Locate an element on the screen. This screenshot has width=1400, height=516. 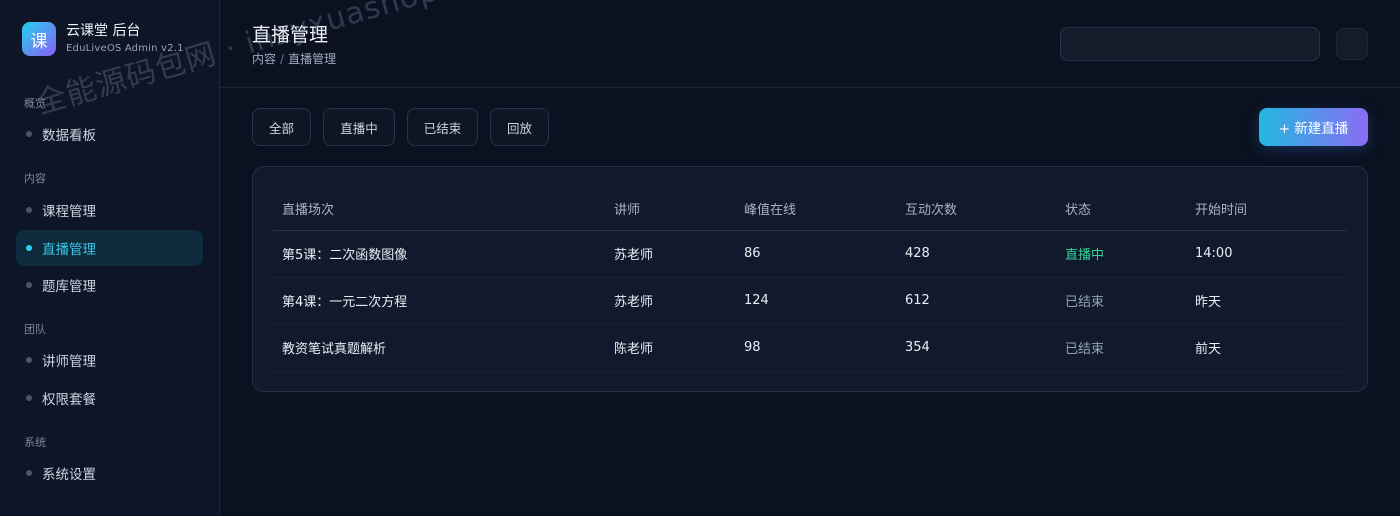
filter-all: 全部 is located at coordinates (281, 127).